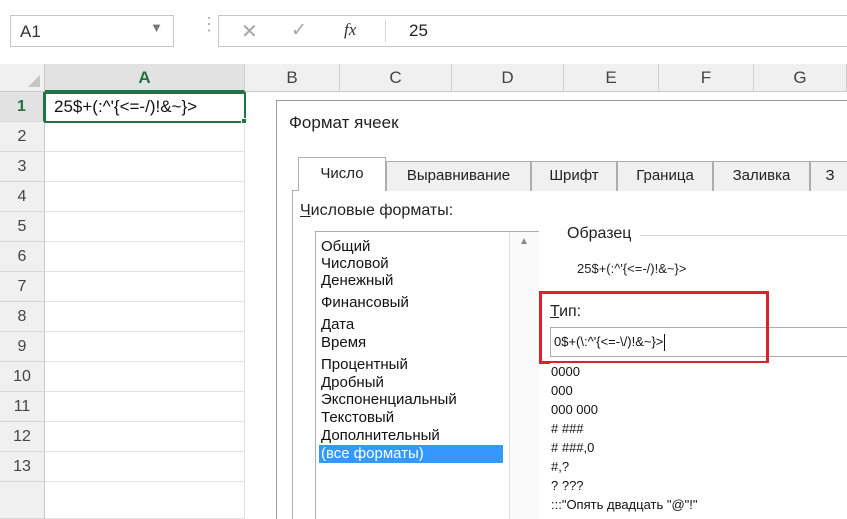 The image size is (847, 519). Describe the element at coordinates (145, 78) in the screenshot. I see `column-header-a: A` at that location.